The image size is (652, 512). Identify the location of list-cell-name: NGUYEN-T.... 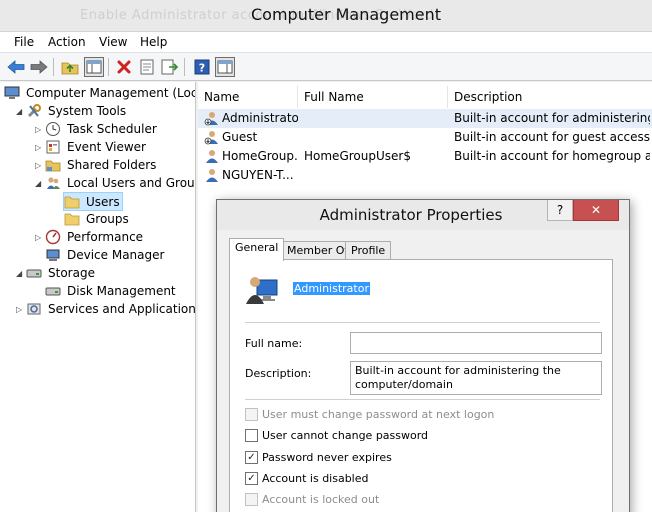
(258, 175).